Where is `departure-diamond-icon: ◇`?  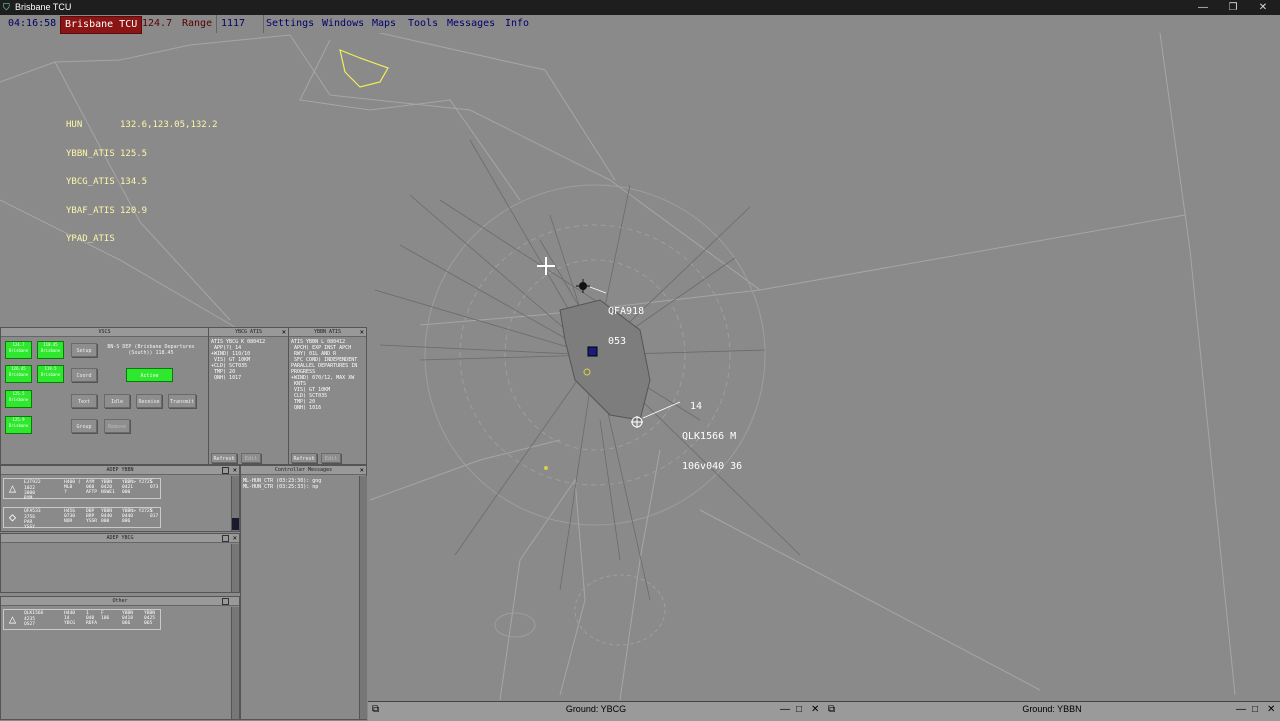
departure-diamond-icon: ◇ is located at coordinates (12, 517).